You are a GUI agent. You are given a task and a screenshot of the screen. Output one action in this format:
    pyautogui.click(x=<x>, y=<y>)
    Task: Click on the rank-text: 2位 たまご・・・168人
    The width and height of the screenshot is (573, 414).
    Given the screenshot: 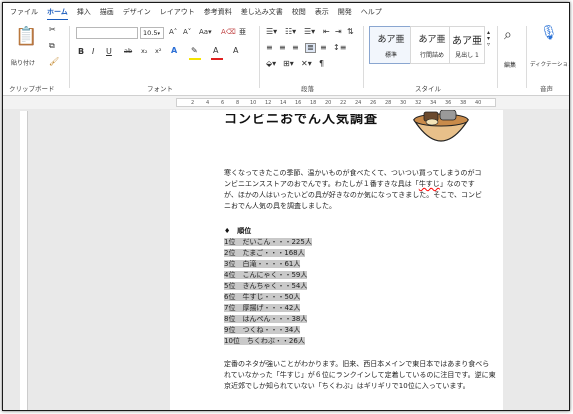 What is the action you would take?
    pyautogui.click(x=264, y=253)
    